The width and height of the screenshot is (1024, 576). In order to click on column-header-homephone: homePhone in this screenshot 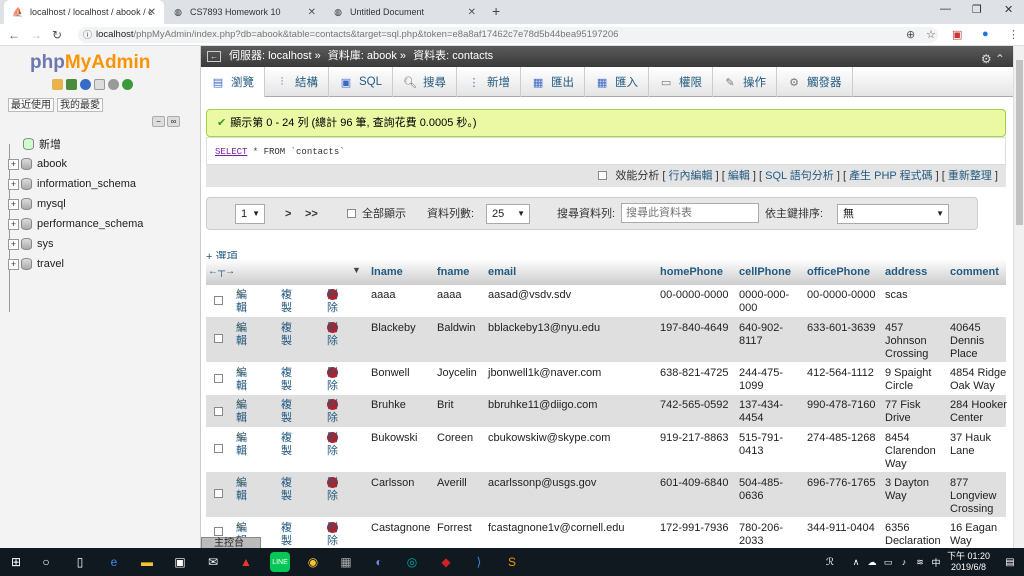, I will do `click(691, 272)`.